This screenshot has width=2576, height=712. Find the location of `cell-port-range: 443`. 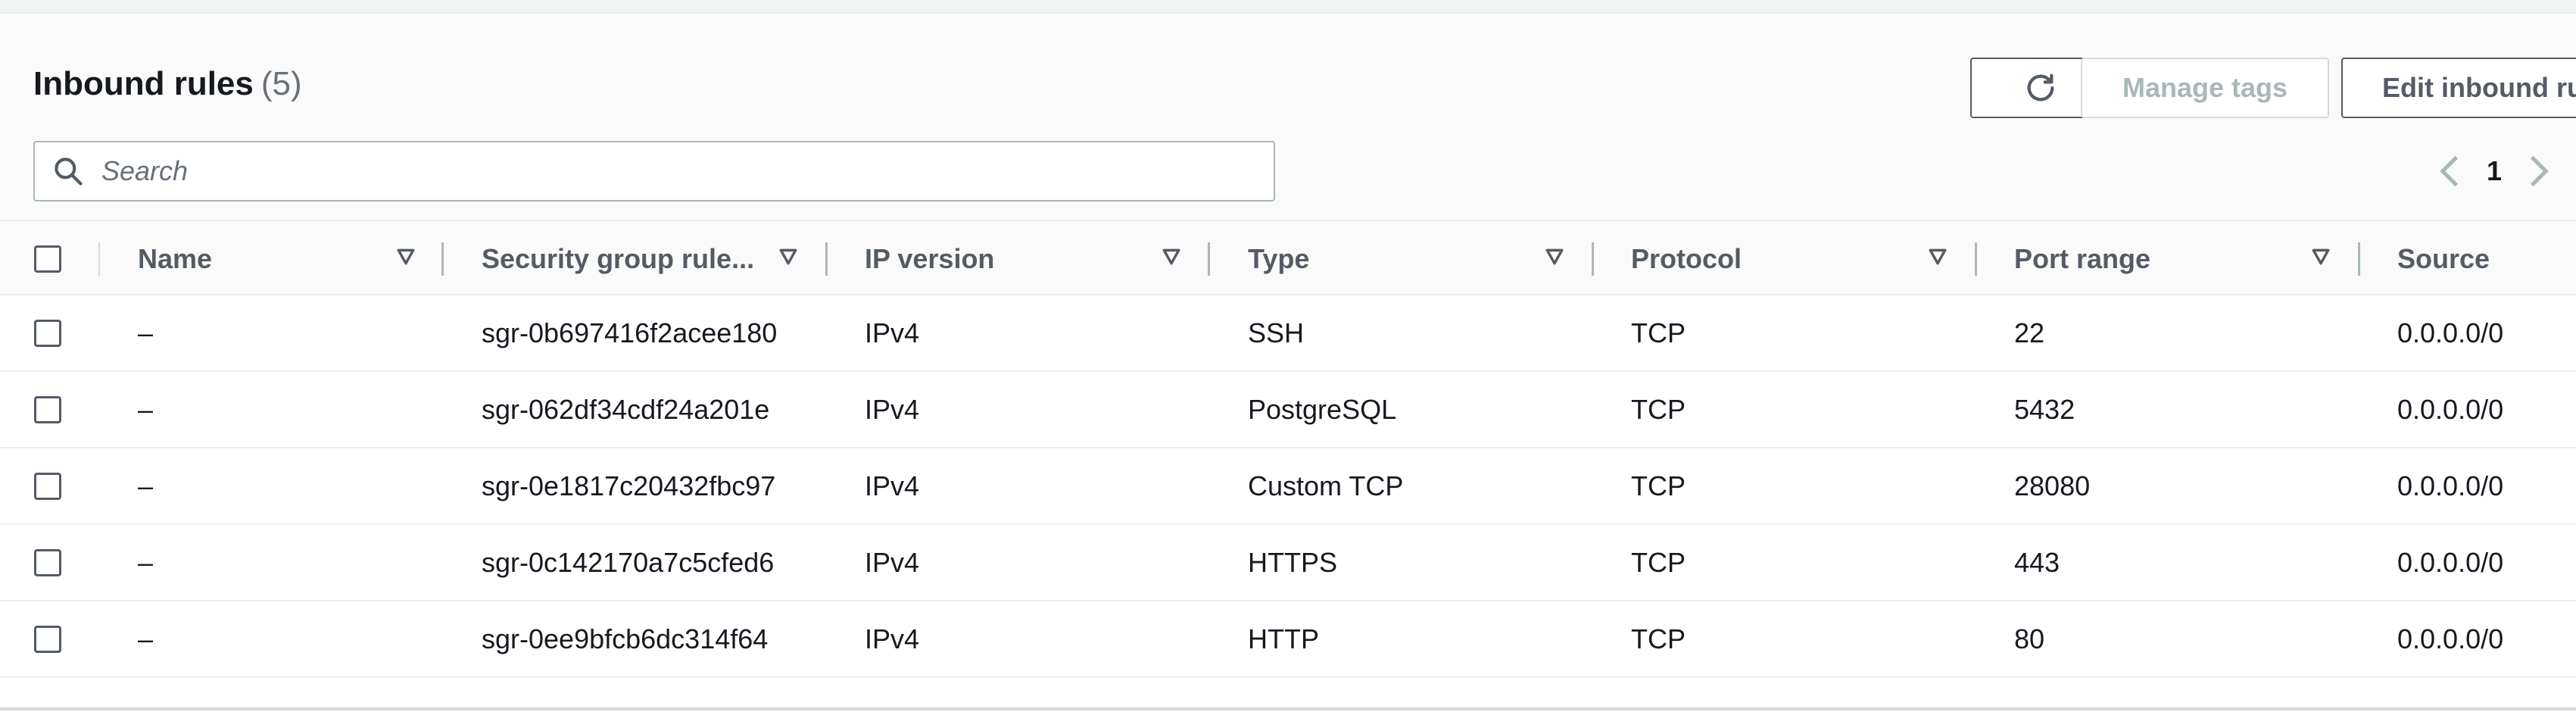

cell-port-range: 443 is located at coordinates (2037, 562).